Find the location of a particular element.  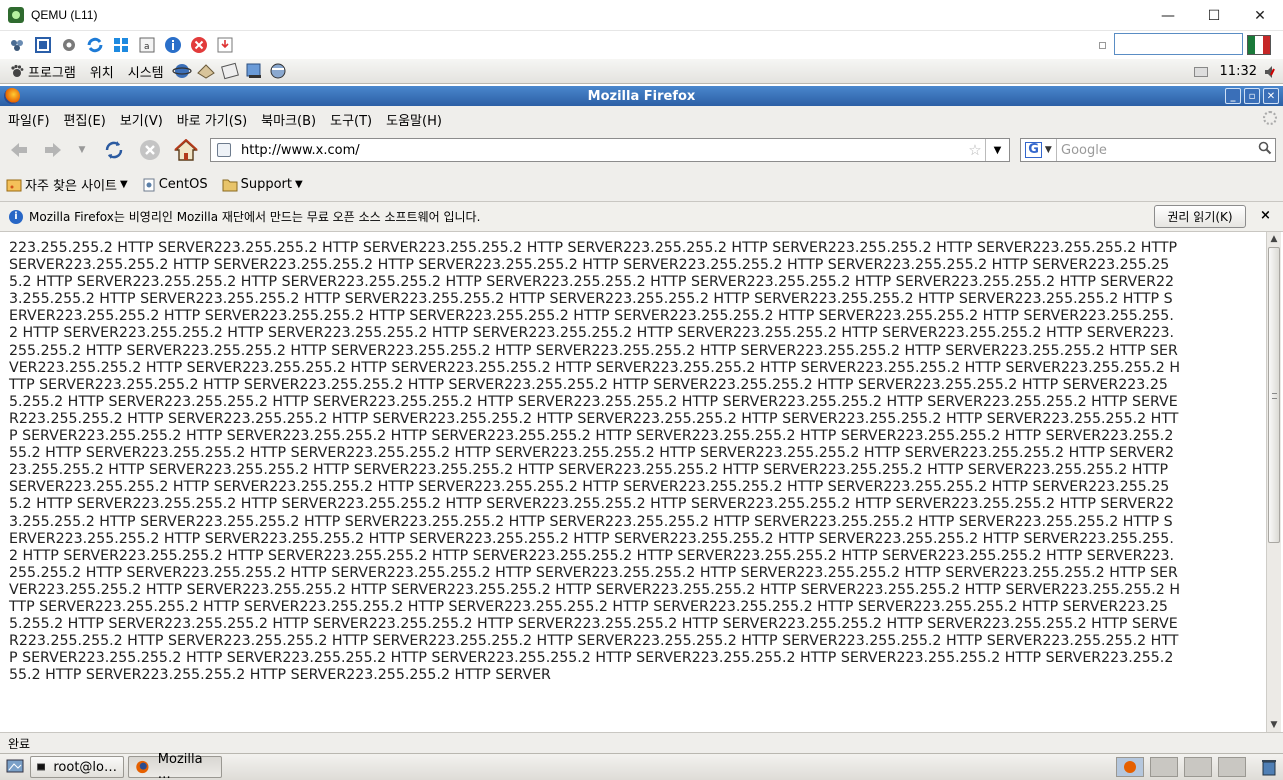

forward-arrow-icon is located at coordinates (53, 150).